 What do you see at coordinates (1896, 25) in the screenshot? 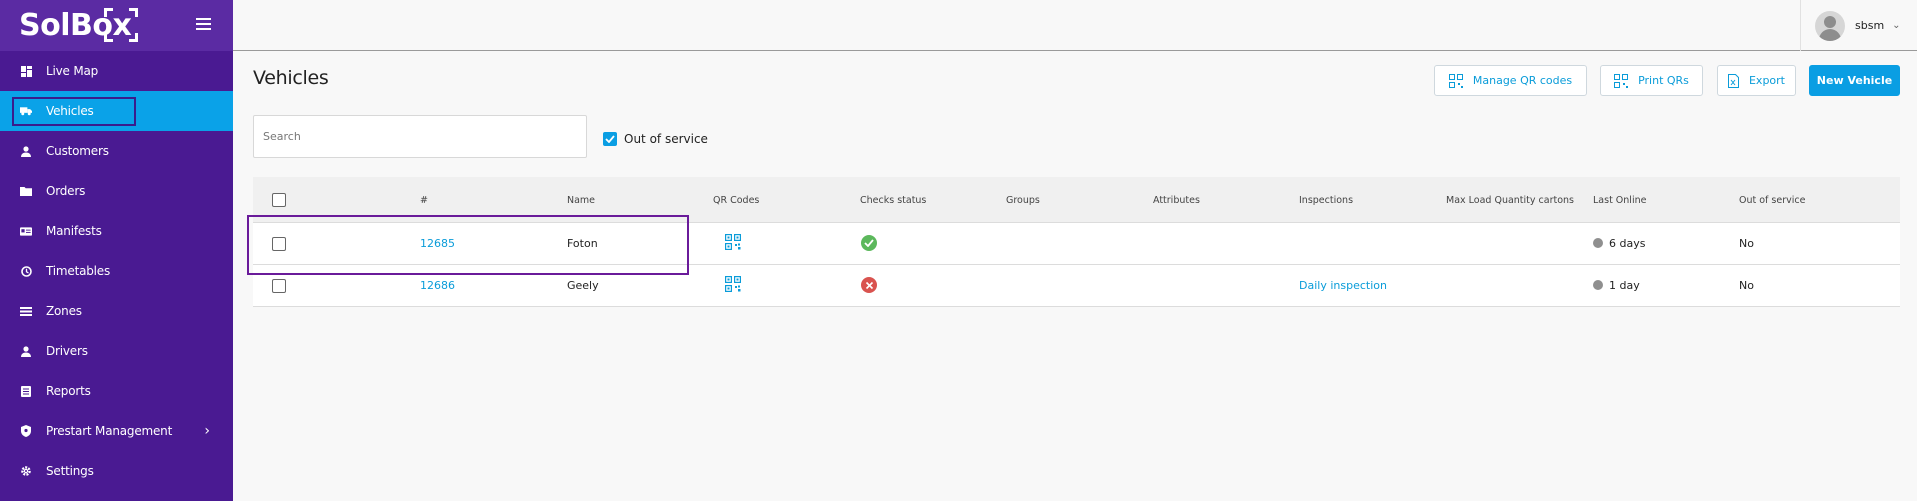
I see `chevron-down-icon: ⌄` at bounding box center [1896, 25].